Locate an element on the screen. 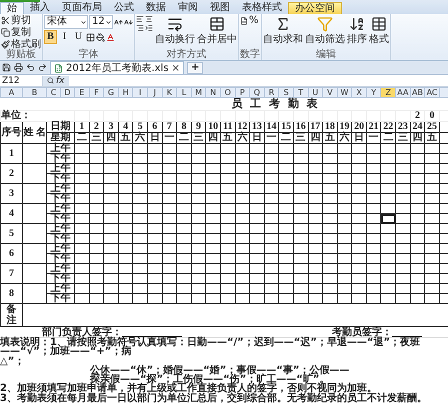 This screenshot has height=407, width=448. column-header: Q is located at coordinates (257, 93).